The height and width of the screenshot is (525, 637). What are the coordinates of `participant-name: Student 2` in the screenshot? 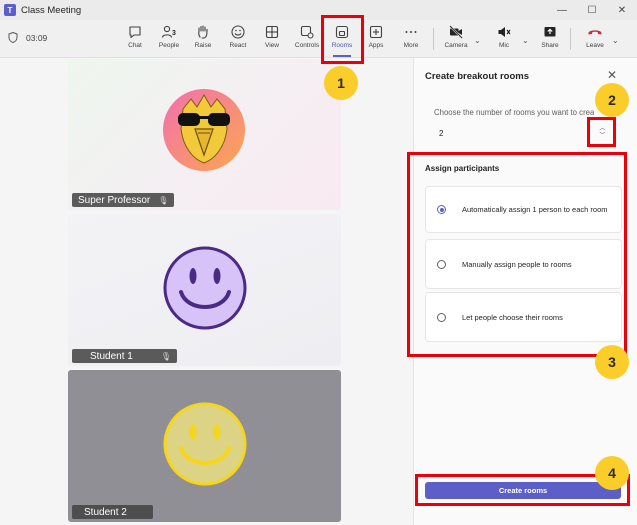 It's located at (105, 512).